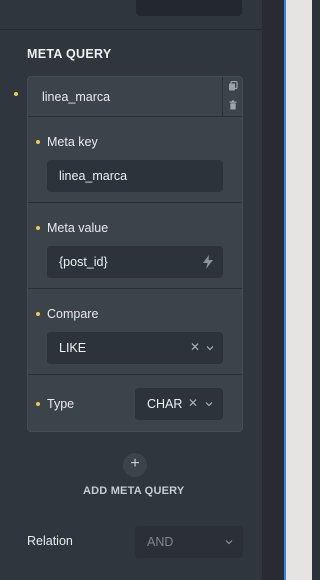 This screenshot has height=580, width=320. What do you see at coordinates (135, 465) in the screenshot?
I see `plus-icon: +` at bounding box center [135, 465].